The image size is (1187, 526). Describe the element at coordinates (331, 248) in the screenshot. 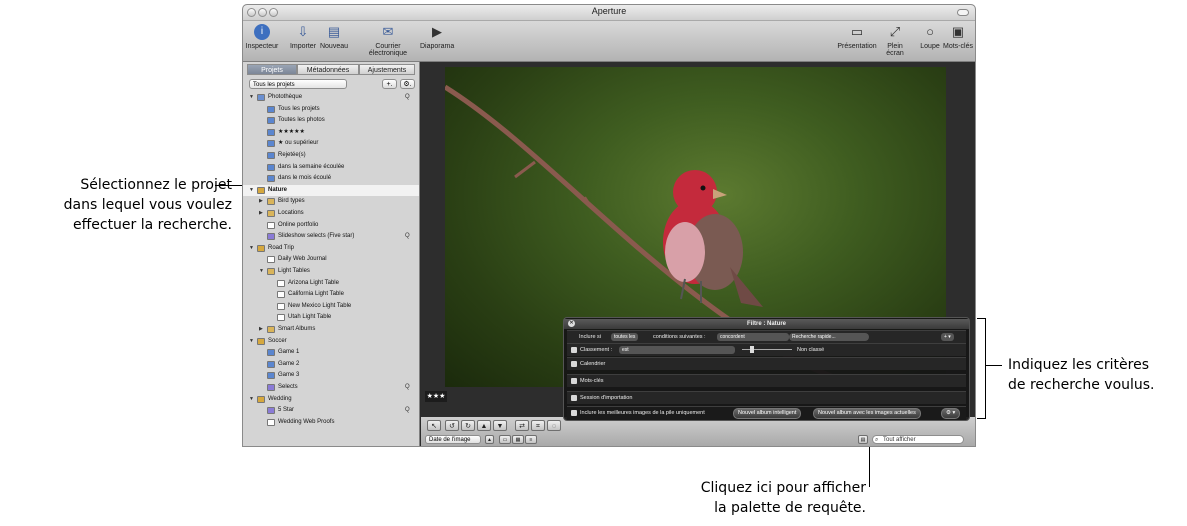

I see `sidebar-item: ▼ Road Trip` at that location.